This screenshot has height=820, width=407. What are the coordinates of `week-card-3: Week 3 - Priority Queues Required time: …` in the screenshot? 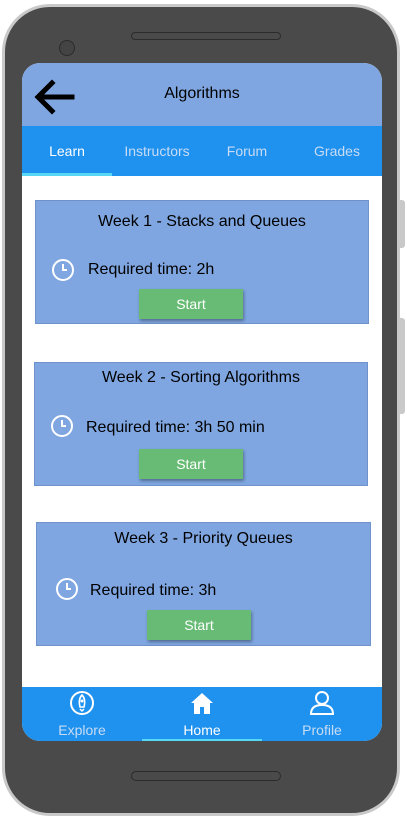 It's located at (203, 584).